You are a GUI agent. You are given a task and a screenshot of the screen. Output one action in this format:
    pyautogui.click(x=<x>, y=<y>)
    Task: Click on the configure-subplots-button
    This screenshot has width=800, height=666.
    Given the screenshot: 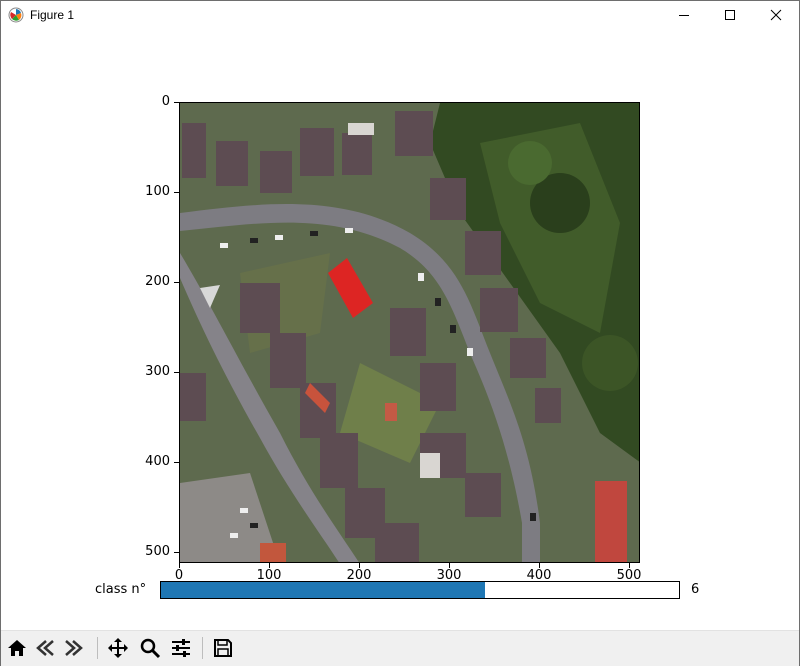 What is the action you would take?
    pyautogui.click(x=181, y=648)
    